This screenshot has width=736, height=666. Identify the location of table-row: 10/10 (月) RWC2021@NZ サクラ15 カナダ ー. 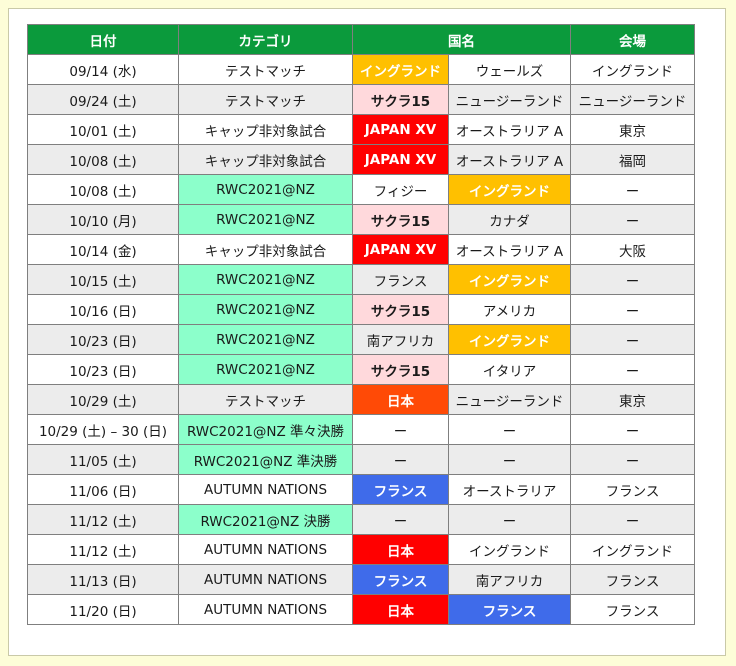
(361, 219).